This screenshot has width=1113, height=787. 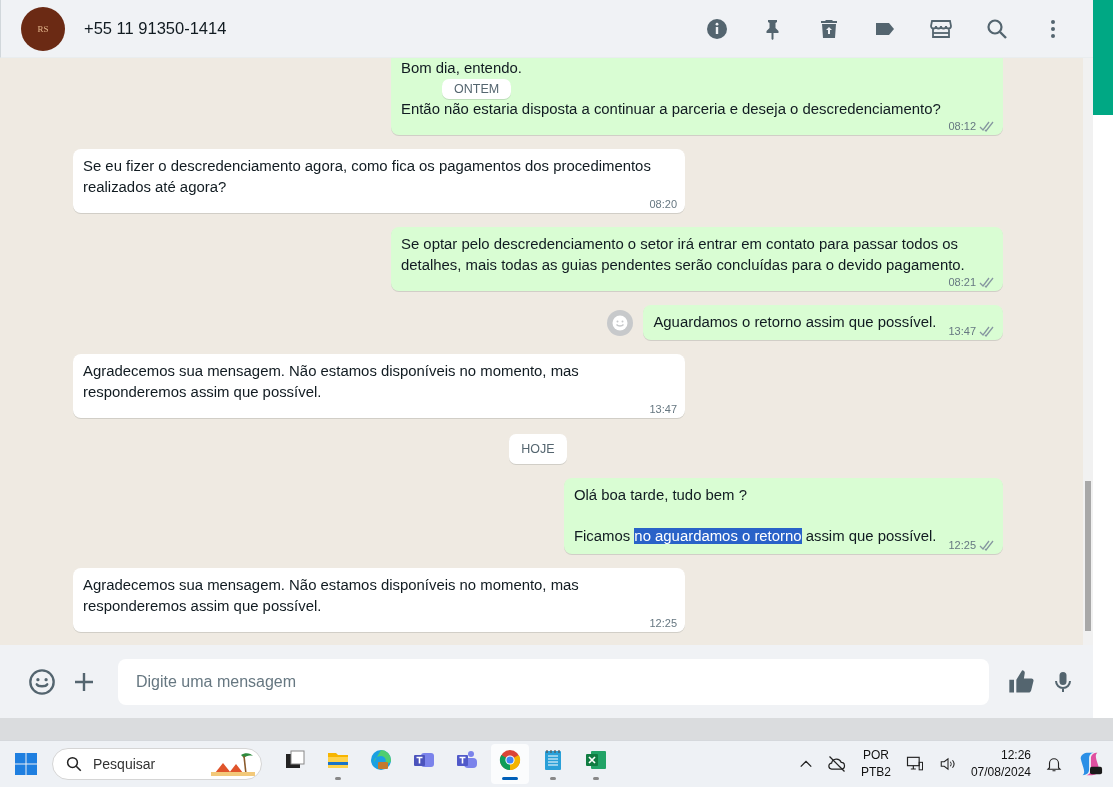 I want to click on thumbs-up-icon, so click(x=1021, y=681).